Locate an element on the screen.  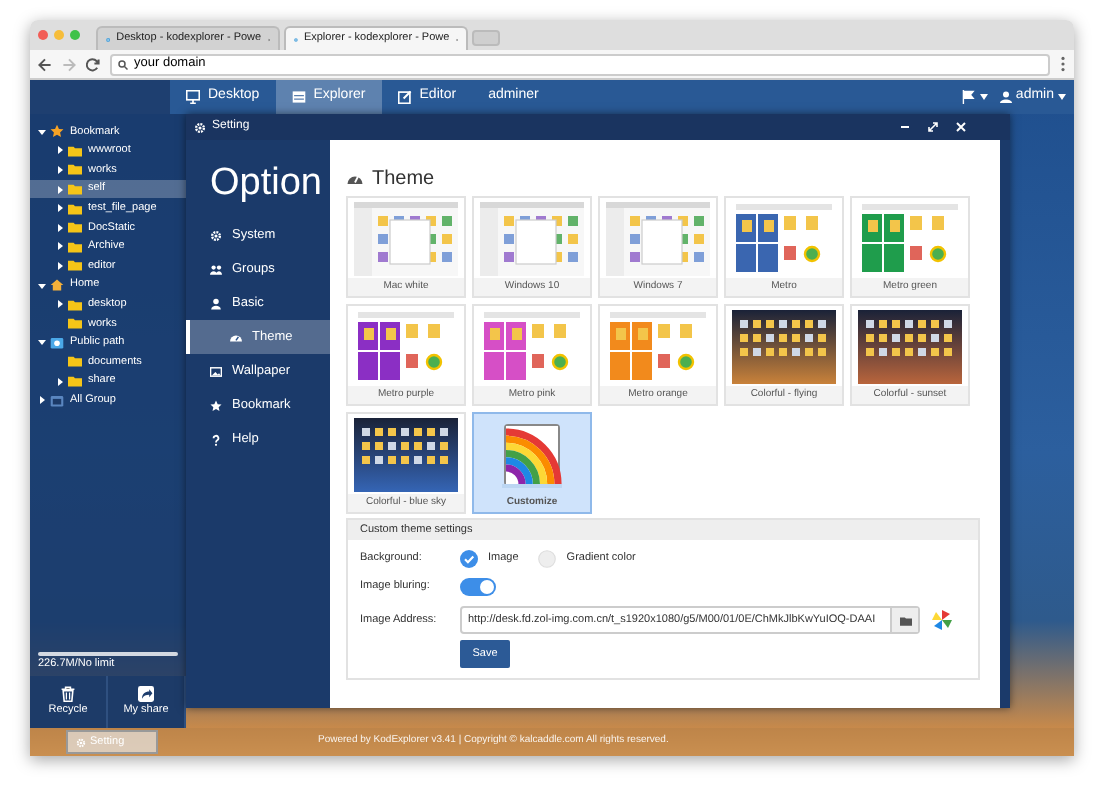
minimize-icon is located at coordinates (905, 127).